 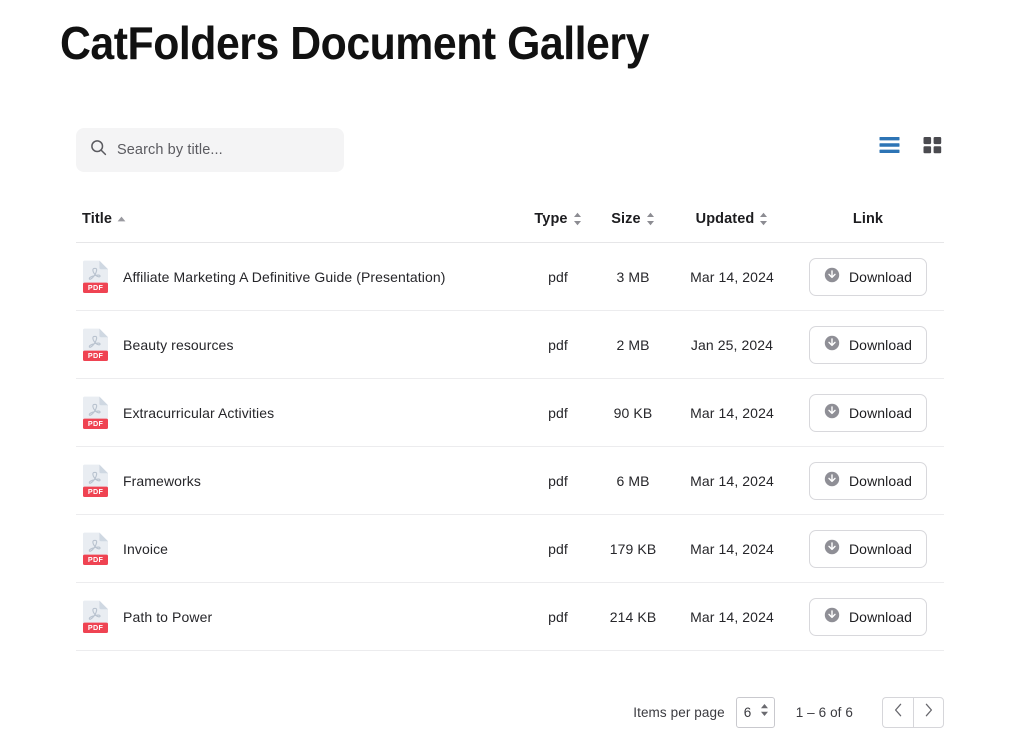 What do you see at coordinates (897, 712) in the screenshot?
I see `previous-page-button` at bounding box center [897, 712].